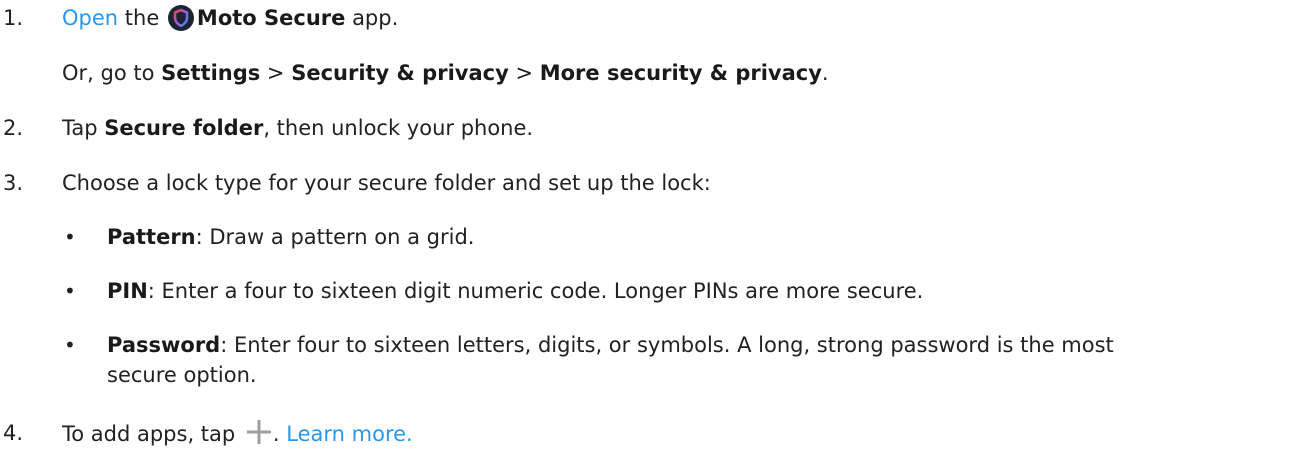  What do you see at coordinates (271, 18) in the screenshot?
I see `app-name: Moto Secure` at bounding box center [271, 18].